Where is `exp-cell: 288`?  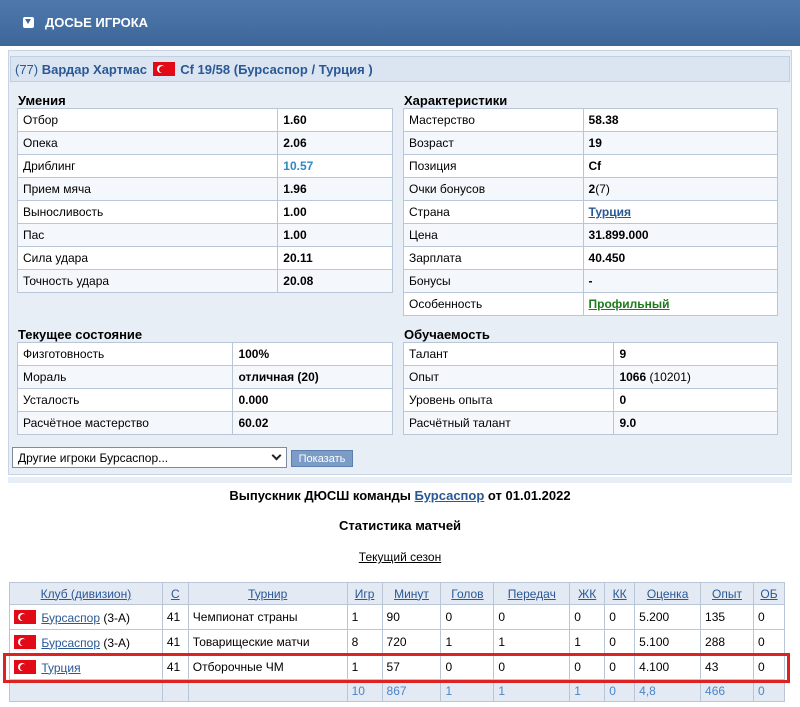
exp-cell: 288 is located at coordinates (727, 642).